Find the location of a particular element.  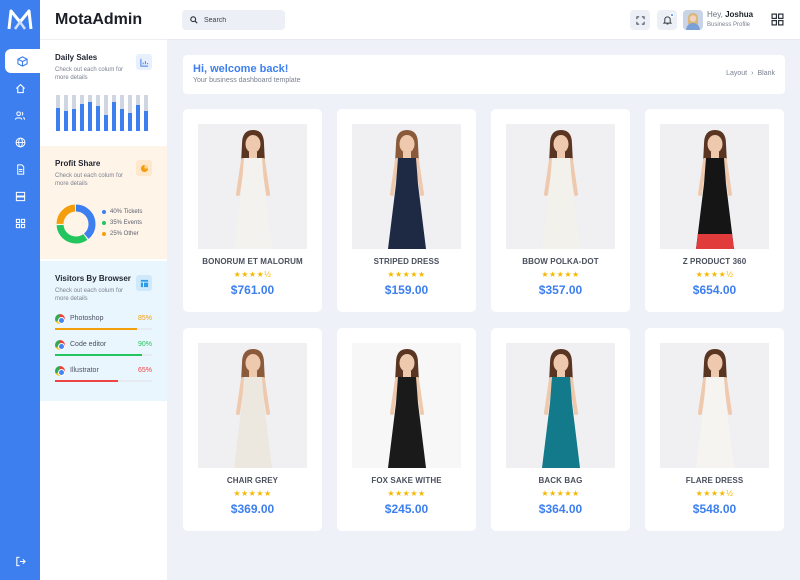

product-card: BACK BAG ★★★★★ $364.00 is located at coordinates (560, 429).